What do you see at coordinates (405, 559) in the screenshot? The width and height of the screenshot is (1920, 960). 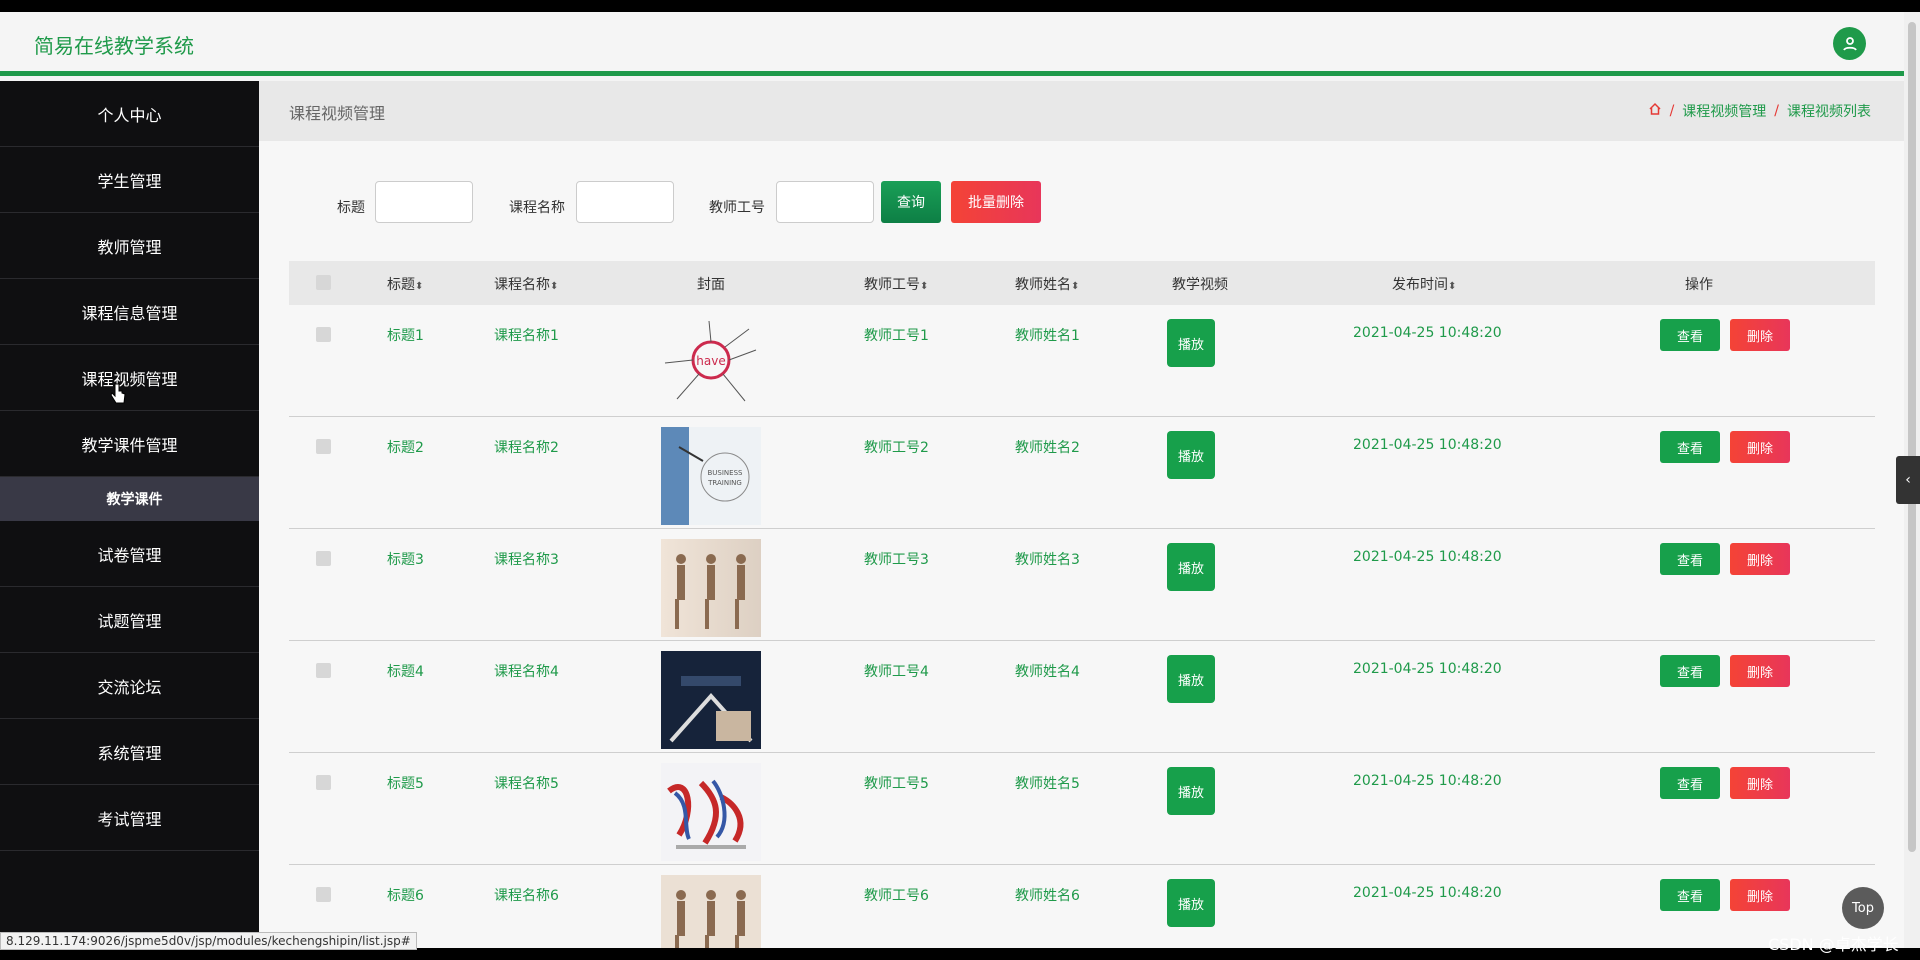 I see `cell-title: 标题3` at bounding box center [405, 559].